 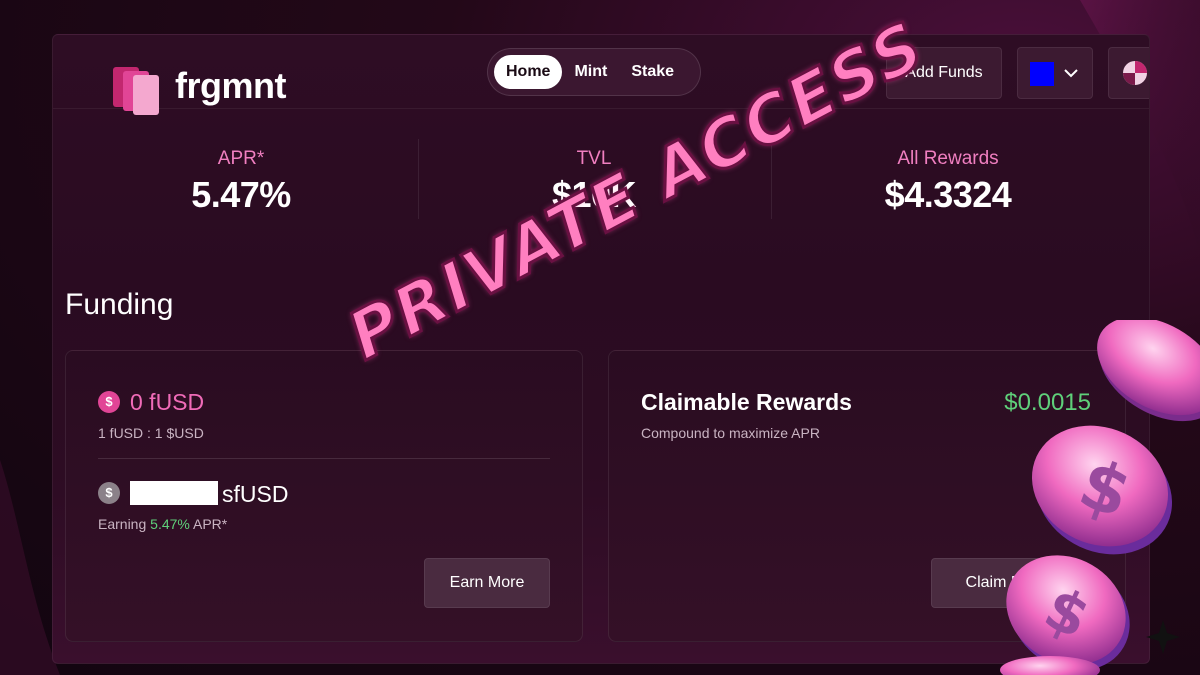 I want to click on claim-rewards-button: Claim R, so click(x=994, y=583).